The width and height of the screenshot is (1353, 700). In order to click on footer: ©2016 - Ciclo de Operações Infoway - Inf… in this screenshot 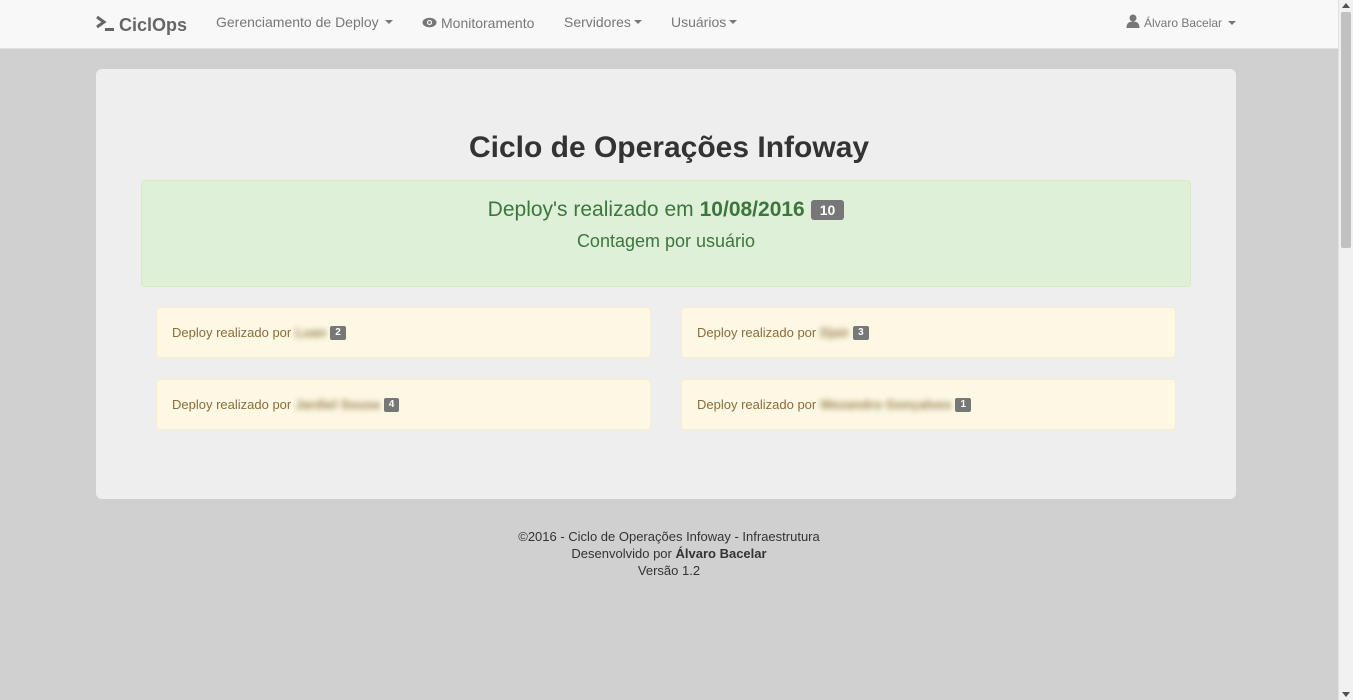, I will do `click(669, 553)`.